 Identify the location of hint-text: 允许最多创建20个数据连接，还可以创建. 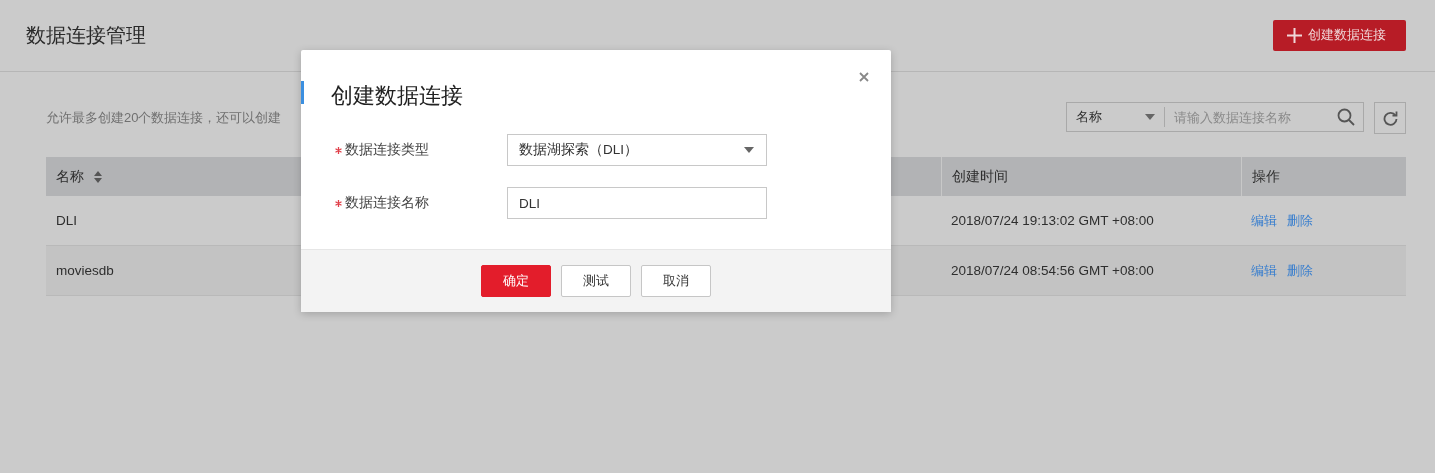
(164, 118).